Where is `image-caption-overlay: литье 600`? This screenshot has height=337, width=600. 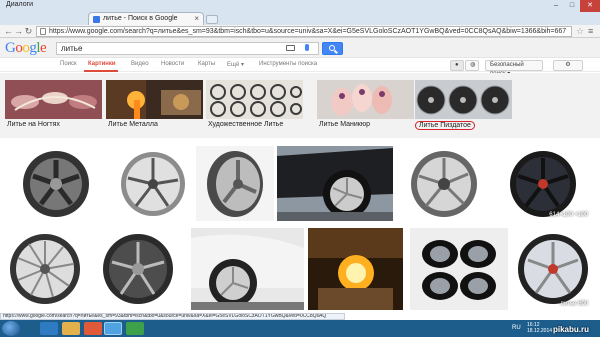
image-caption-overlay: литье 600 is located at coordinates (574, 304).